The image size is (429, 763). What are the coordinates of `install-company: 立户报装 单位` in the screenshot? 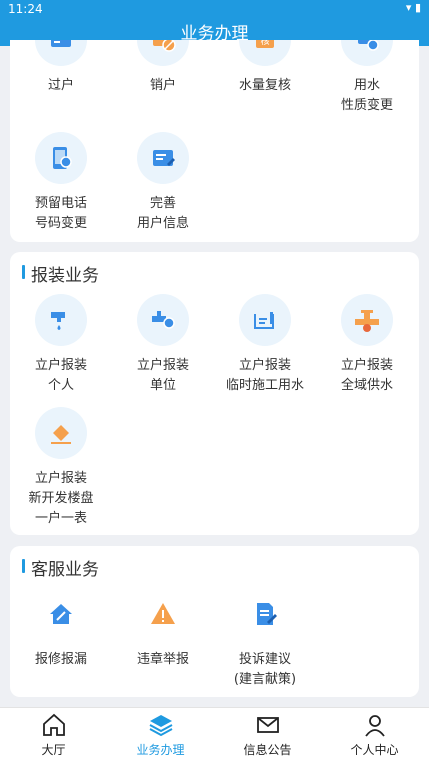 It's located at (163, 345).